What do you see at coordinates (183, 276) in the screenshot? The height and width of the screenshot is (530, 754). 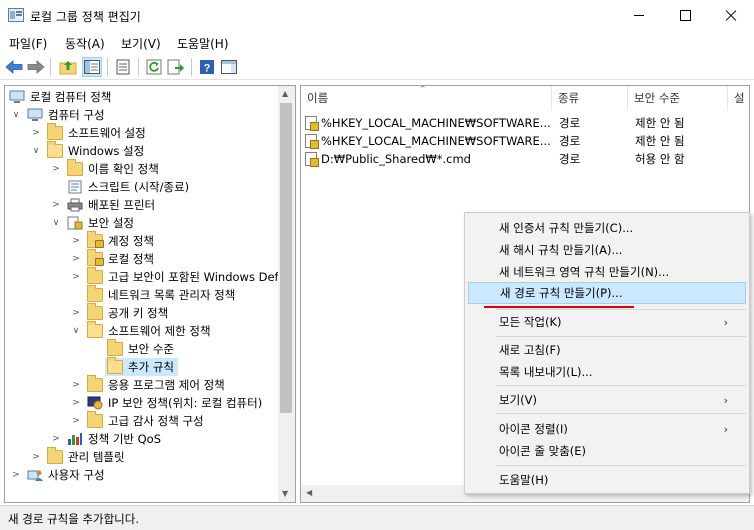 I see `tree-item-windows-firewall: > 고급 보안이 포함된 Windows Defender 방화벽` at bounding box center [183, 276].